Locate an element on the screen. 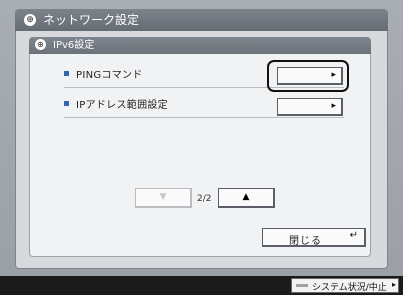  page-down-button: ▼ is located at coordinates (163, 198).